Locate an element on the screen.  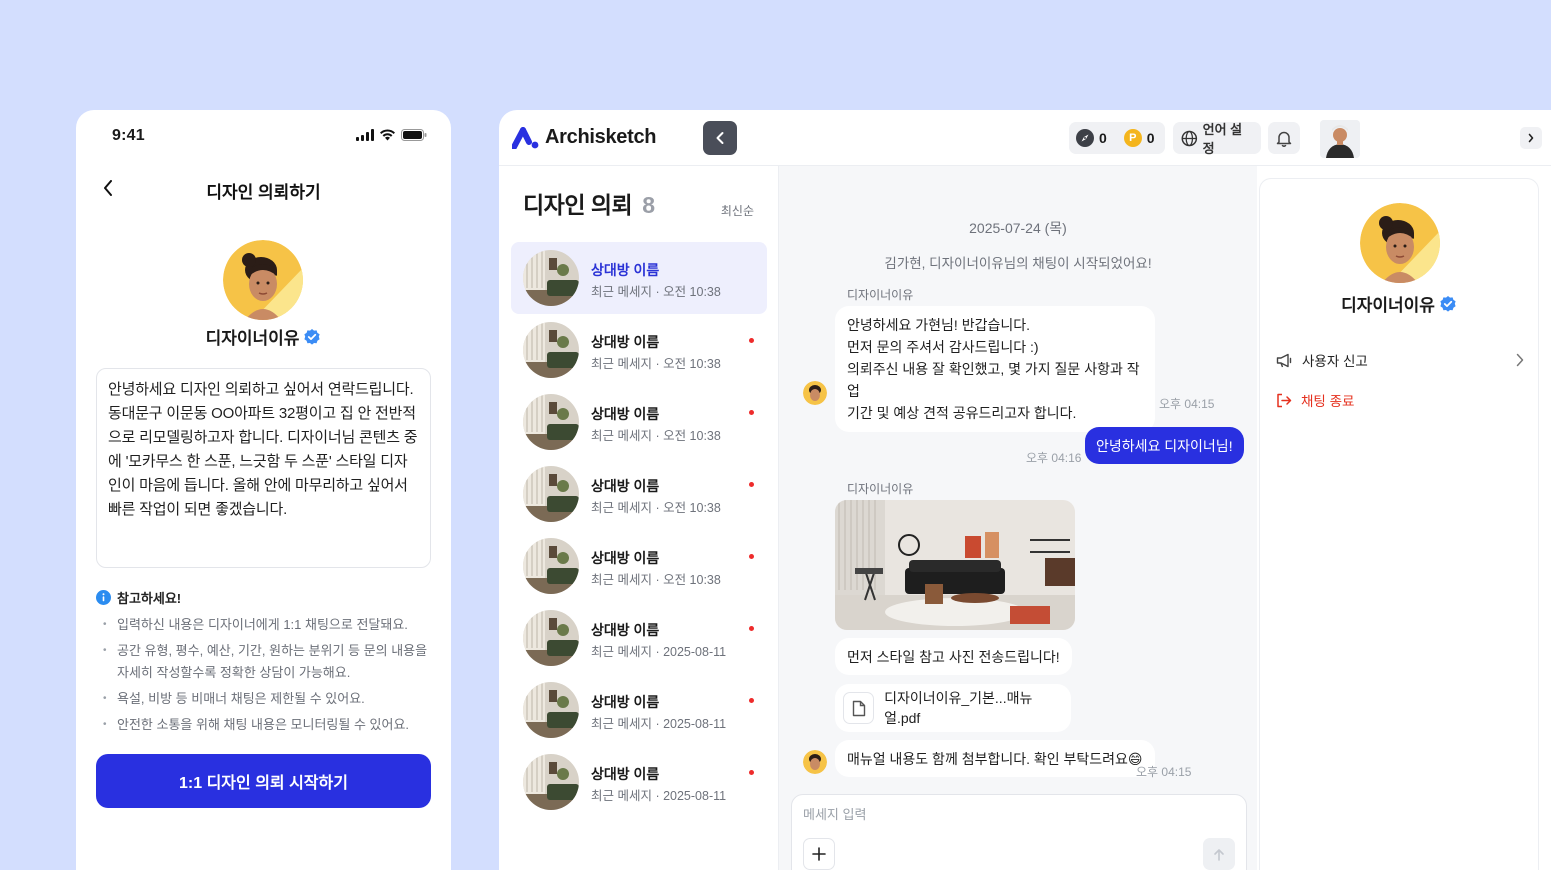
logout-icon is located at coordinates (1284, 400).